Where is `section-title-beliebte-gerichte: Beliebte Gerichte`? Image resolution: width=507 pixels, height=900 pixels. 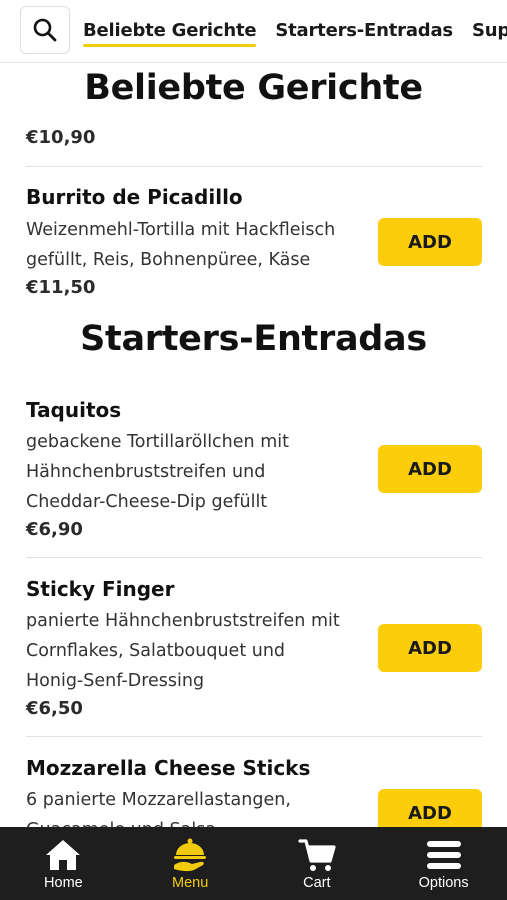
section-title-beliebte-gerichte: Beliebte Gerichte is located at coordinates (253, 88).